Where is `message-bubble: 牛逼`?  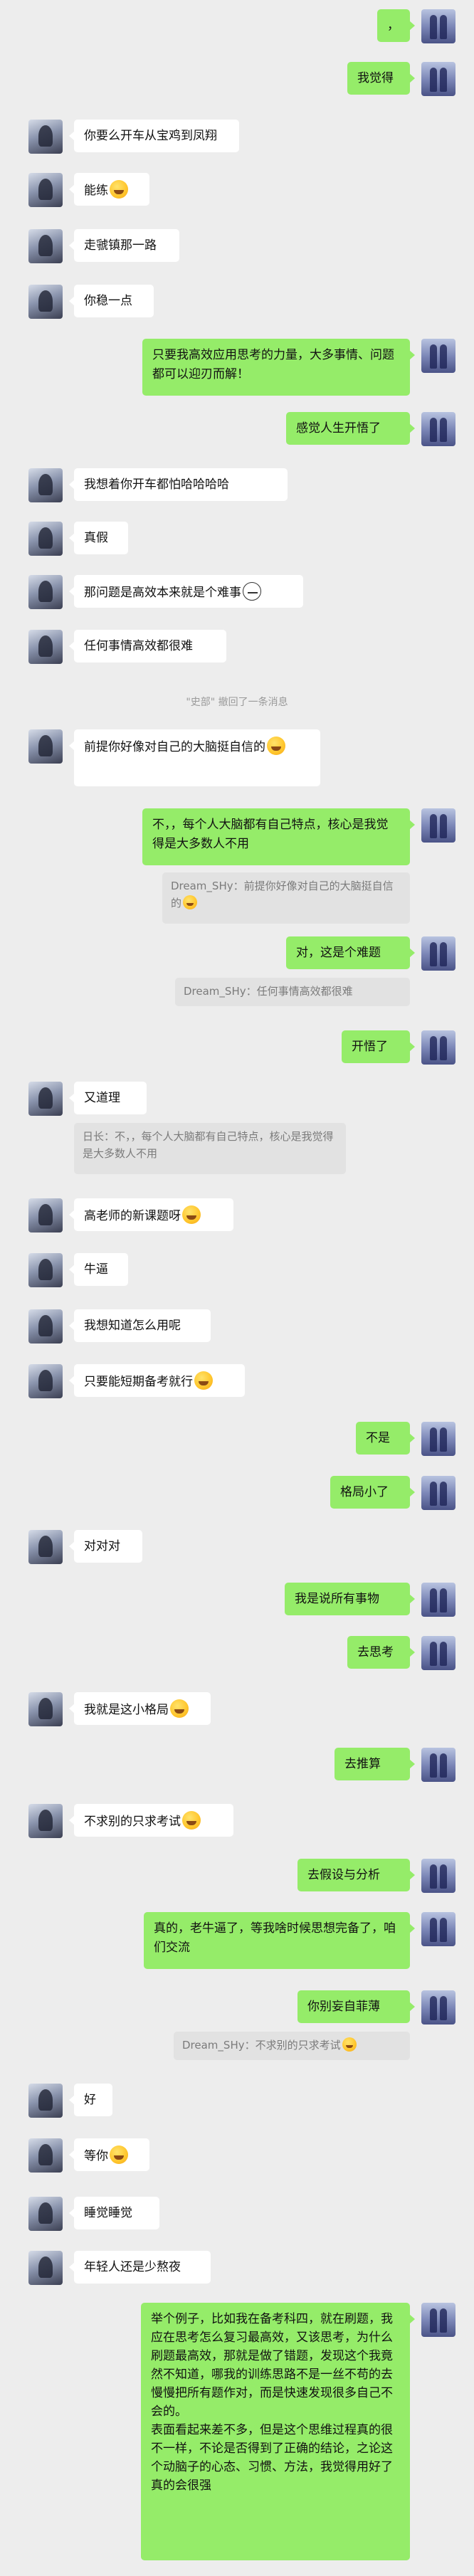
message-bubble: 牛逼 is located at coordinates (98, 1269).